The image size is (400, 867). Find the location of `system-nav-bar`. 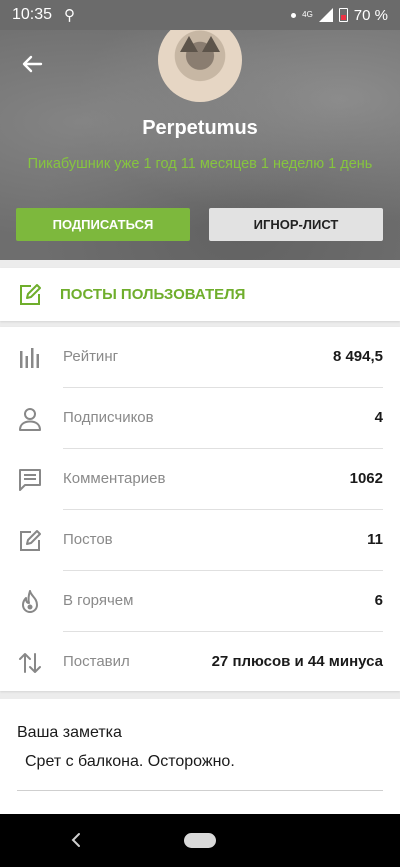

system-nav-bar is located at coordinates (200, 840).